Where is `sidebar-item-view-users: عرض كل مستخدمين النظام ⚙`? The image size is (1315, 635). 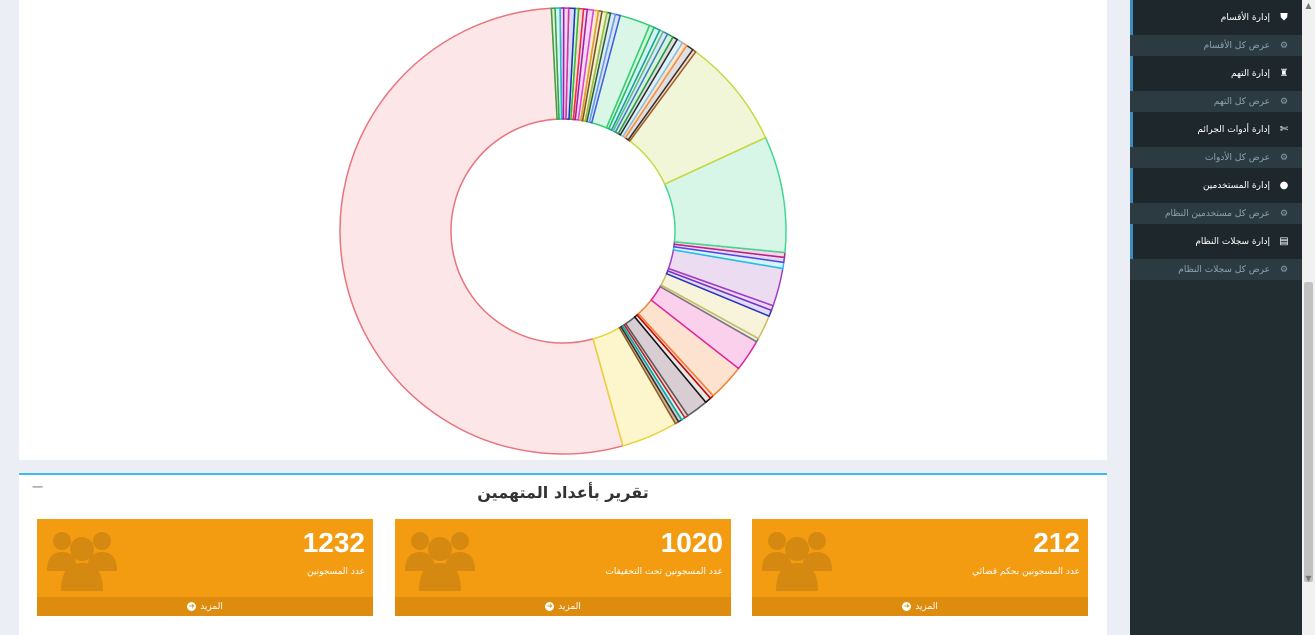
sidebar-item-view-users: عرض كل مستخدمين النظام ⚙ is located at coordinates (1216, 213).